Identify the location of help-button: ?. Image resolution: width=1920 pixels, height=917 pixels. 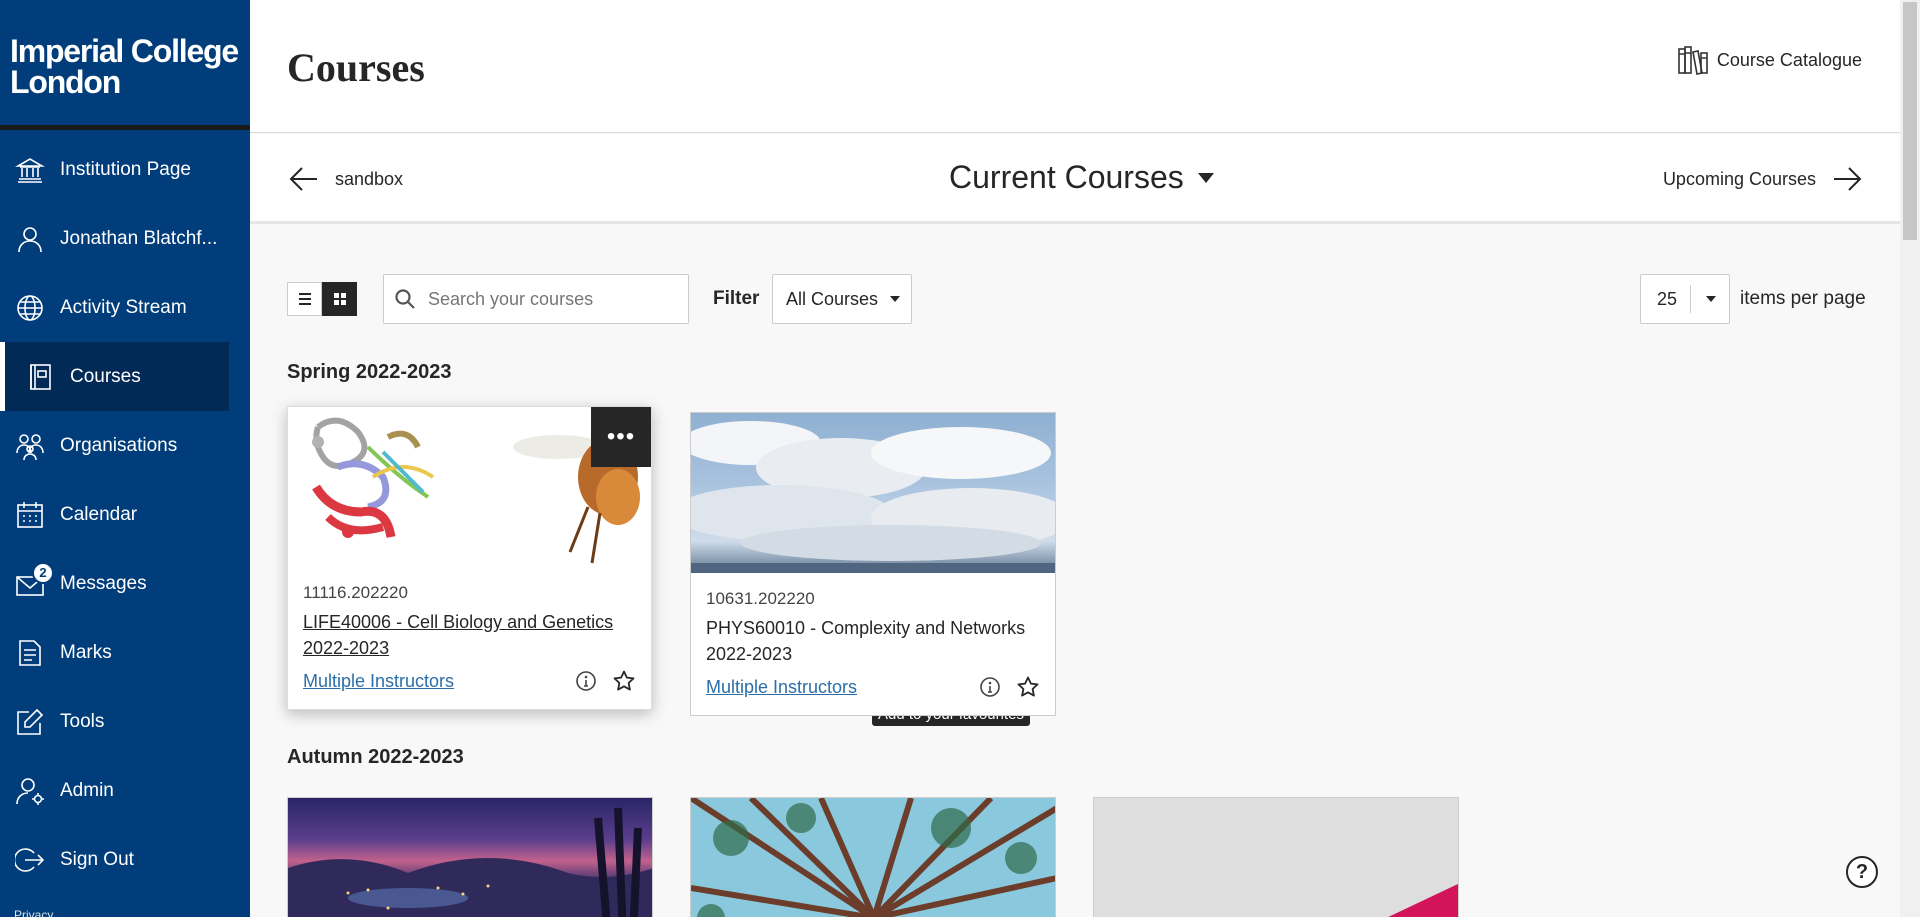
(1862, 872).